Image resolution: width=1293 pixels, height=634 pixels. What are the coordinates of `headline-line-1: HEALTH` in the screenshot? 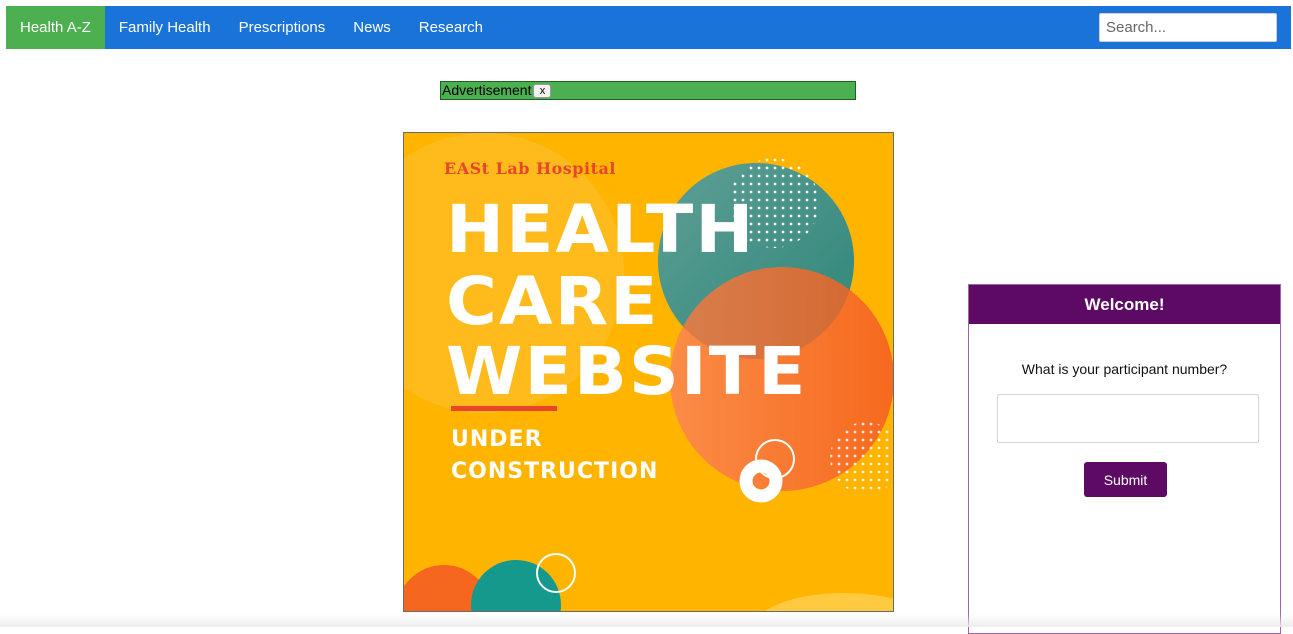 It's located at (601, 229).